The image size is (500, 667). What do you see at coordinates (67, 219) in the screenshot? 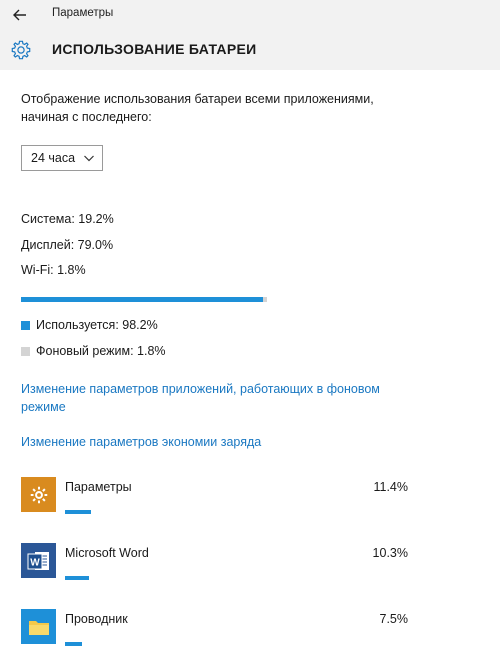
I see `stat-system: Система: 19.2%` at bounding box center [67, 219].